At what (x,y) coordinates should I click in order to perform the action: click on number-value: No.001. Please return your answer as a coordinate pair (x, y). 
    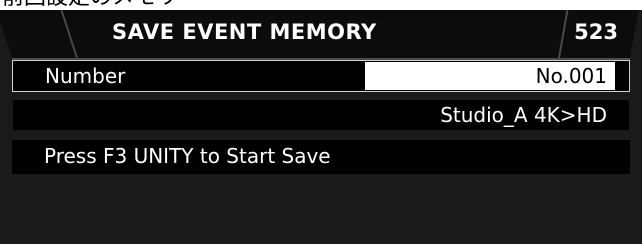
    Looking at the image, I should click on (571, 76).